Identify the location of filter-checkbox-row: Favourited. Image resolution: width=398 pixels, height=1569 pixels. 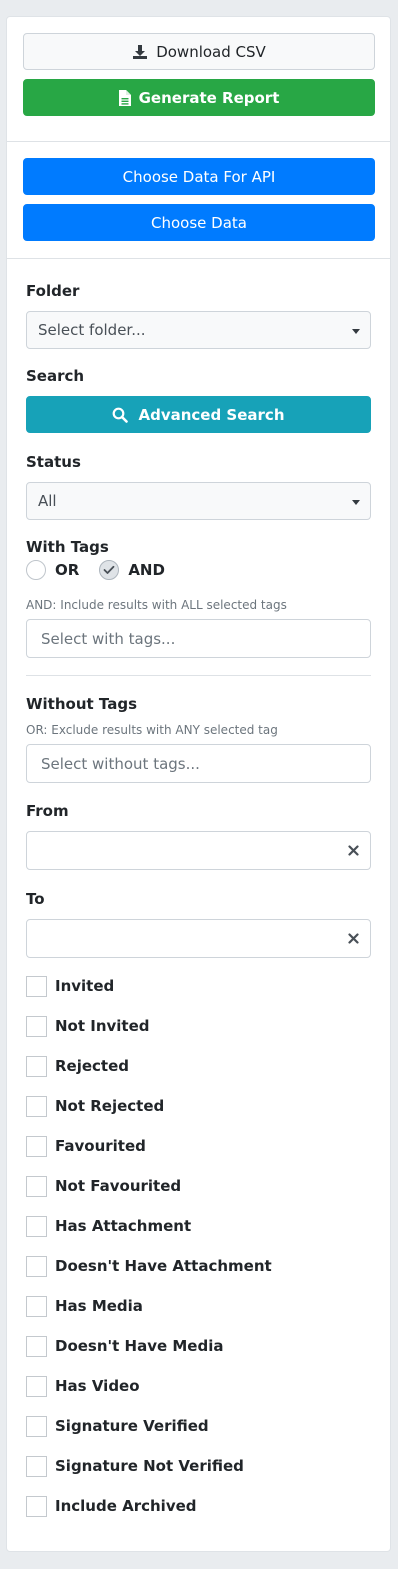
(86, 1146).